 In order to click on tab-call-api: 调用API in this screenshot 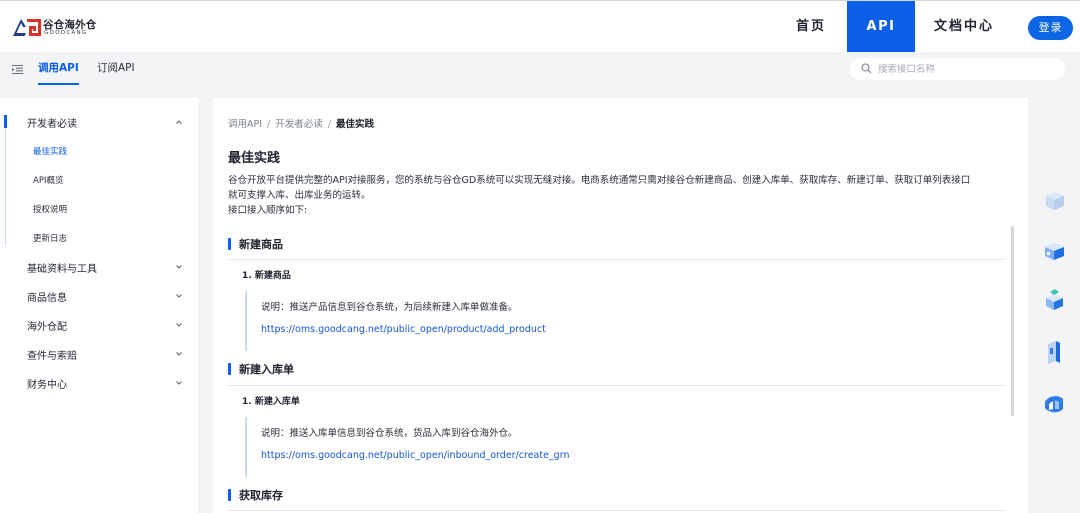, I will do `click(58, 68)`.